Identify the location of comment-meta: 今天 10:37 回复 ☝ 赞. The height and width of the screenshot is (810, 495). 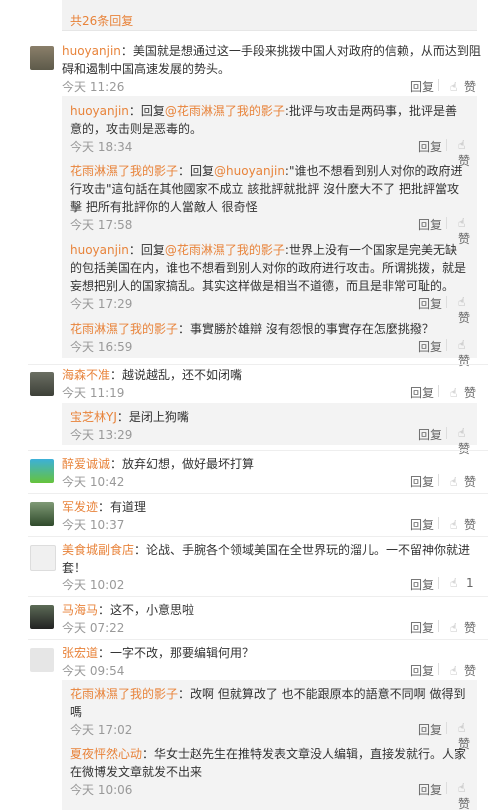
(269, 524).